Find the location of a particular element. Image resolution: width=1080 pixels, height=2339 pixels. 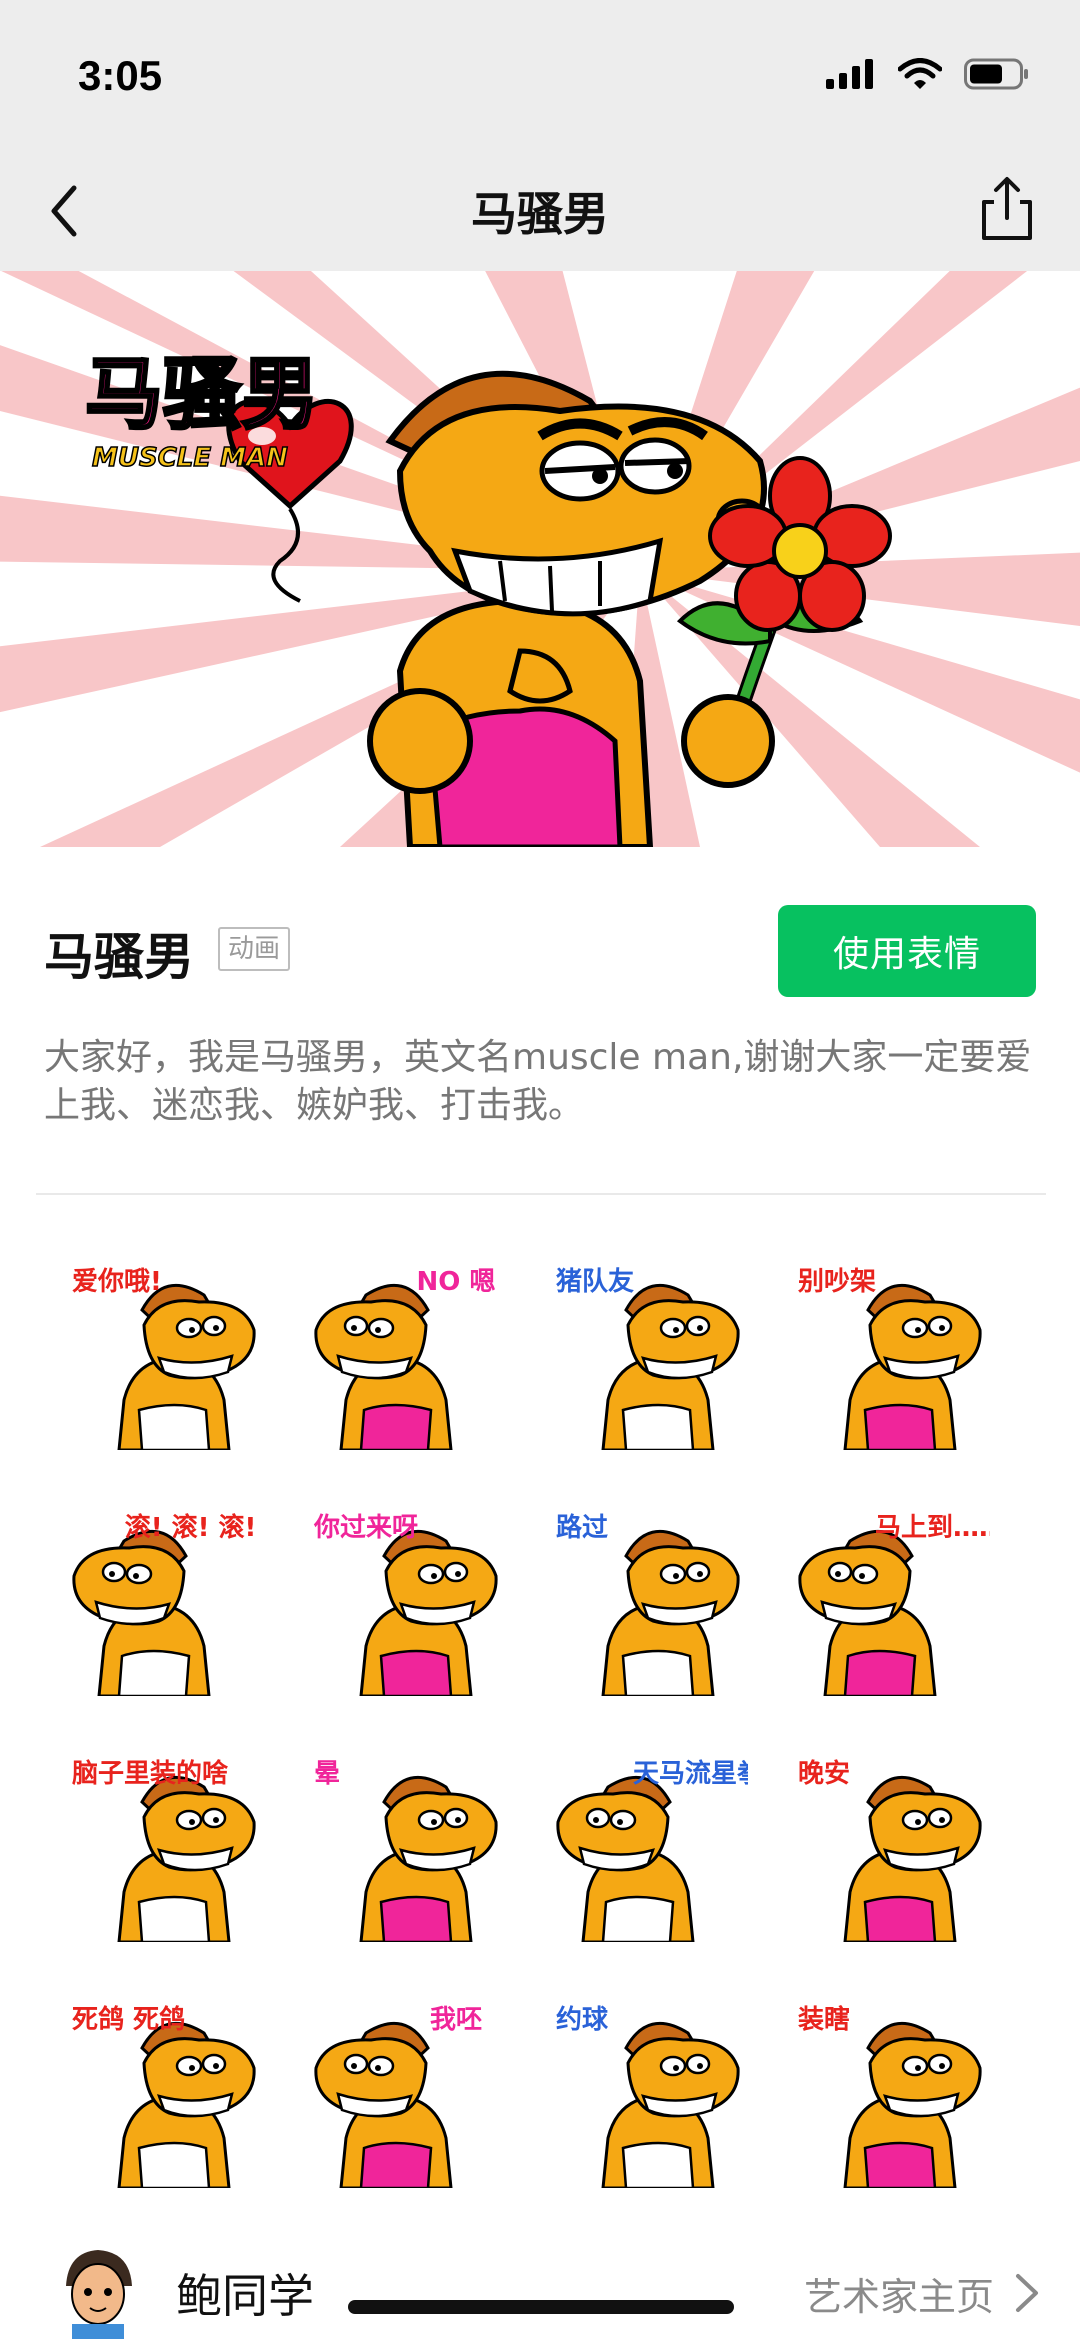

sticker-image: 路过 is located at coordinates (648, 1604).